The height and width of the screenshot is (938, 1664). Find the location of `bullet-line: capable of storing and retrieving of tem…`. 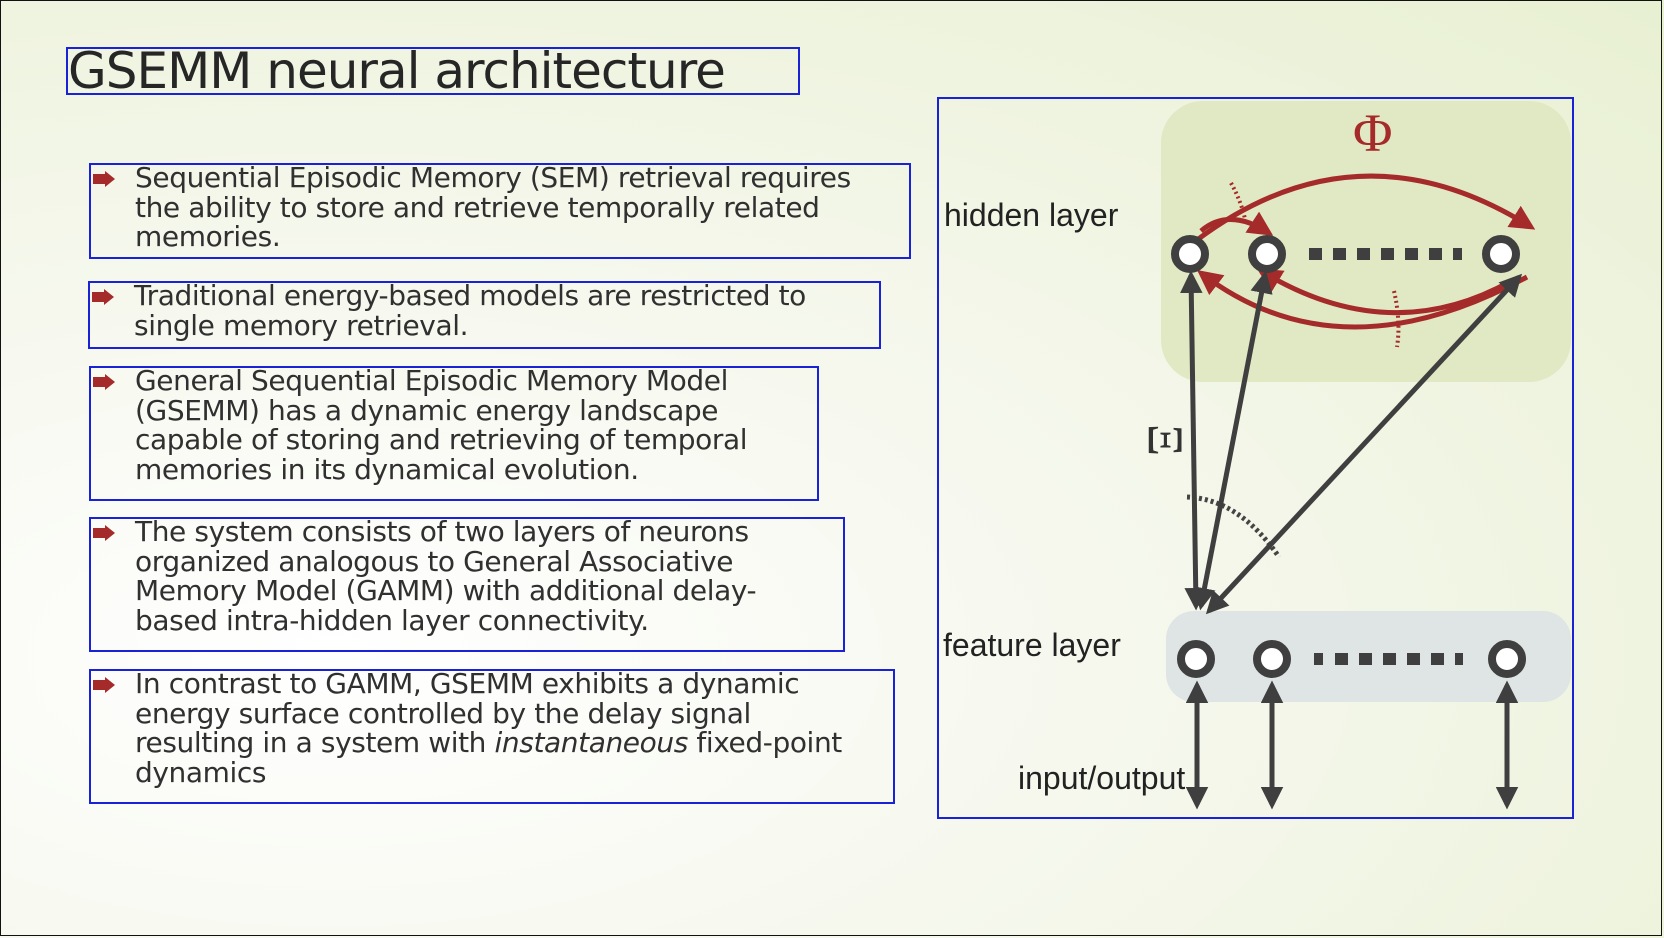

bullet-line: capable of storing and retrieving of tem… is located at coordinates (441, 439).